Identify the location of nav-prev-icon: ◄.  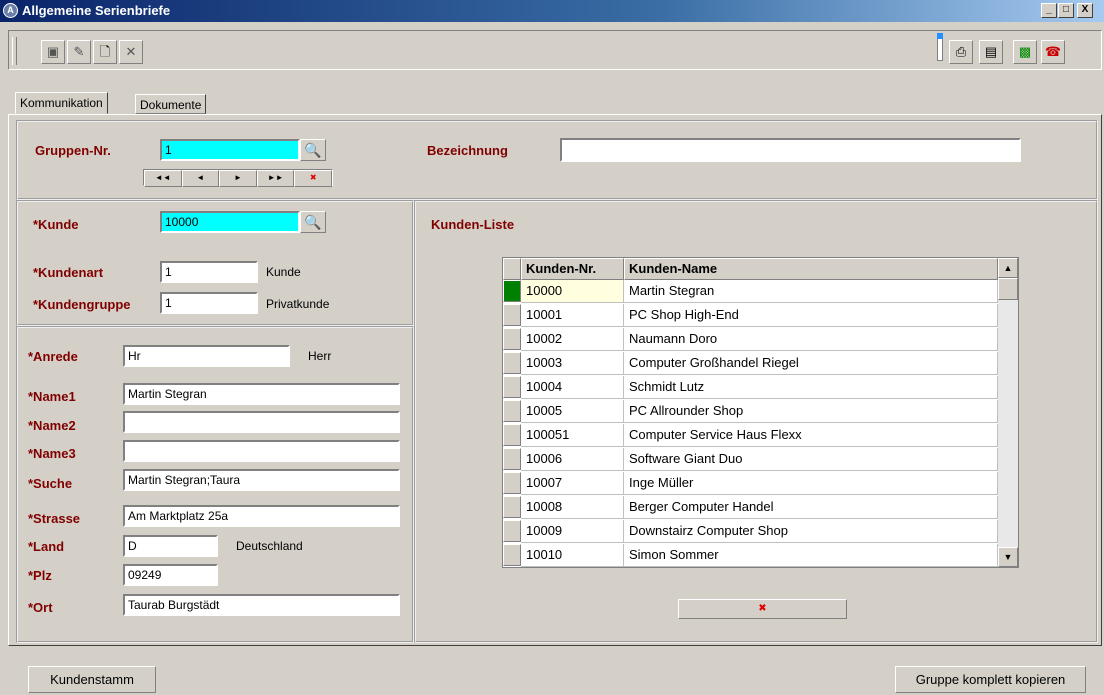
(200, 178).